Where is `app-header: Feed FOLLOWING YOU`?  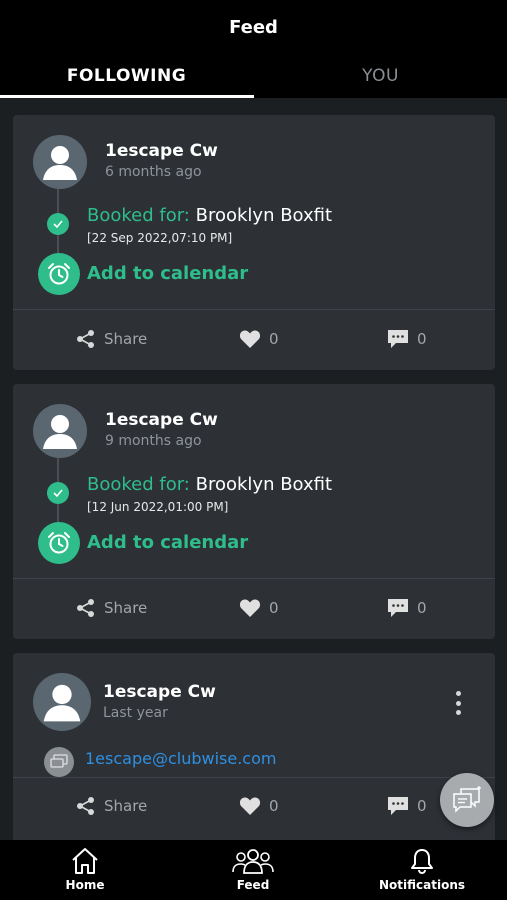
app-header: Feed FOLLOWING YOU is located at coordinates (253, 49).